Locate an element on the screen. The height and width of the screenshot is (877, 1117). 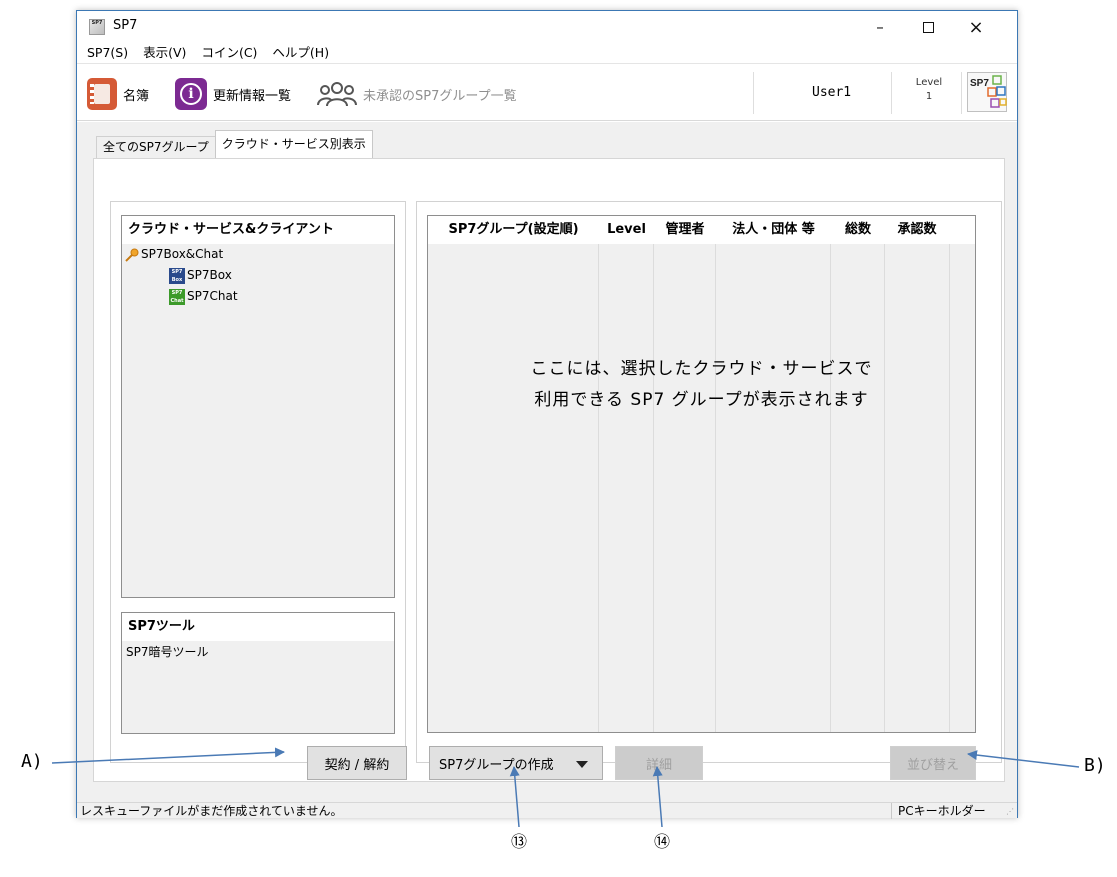
column-header-admin: 管理者 is located at coordinates (685, 230).